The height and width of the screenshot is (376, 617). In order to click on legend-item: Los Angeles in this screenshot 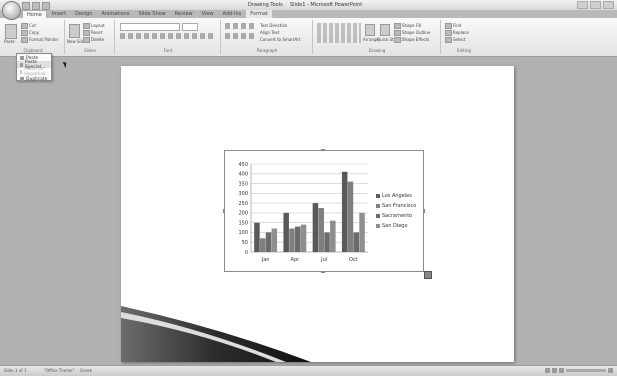, I will do `click(396, 196)`.